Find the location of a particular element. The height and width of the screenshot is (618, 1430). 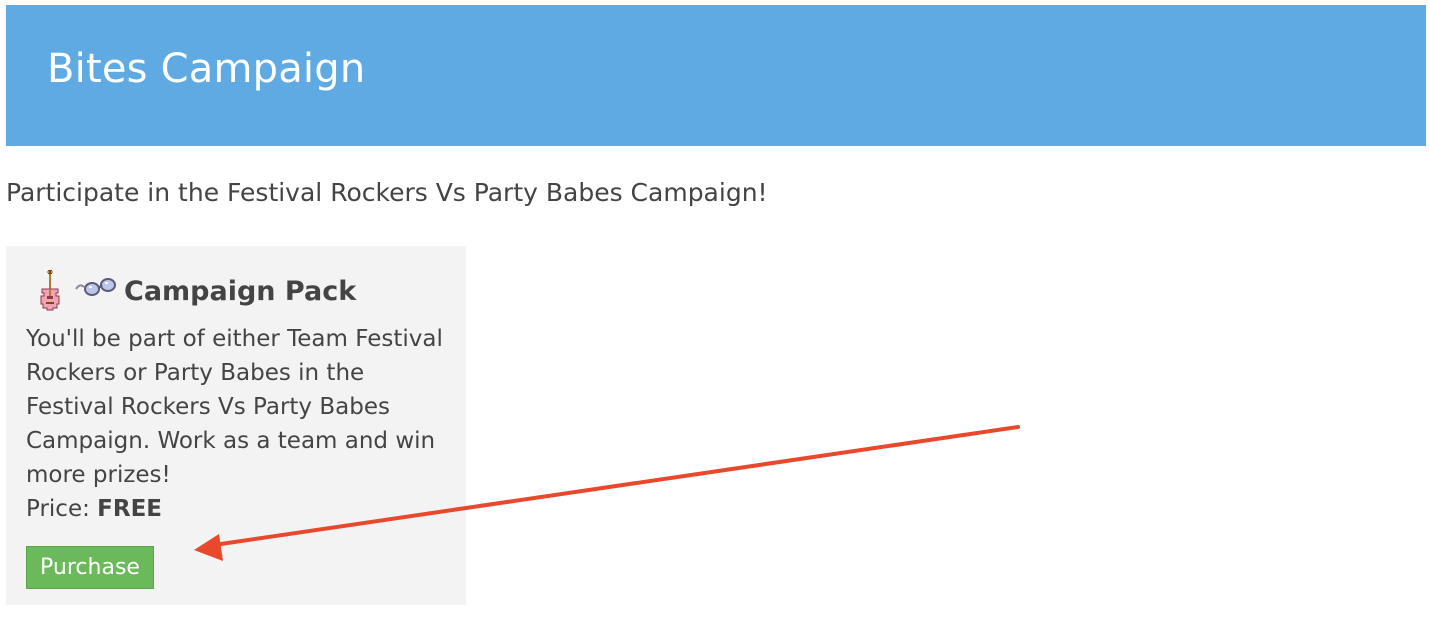

pack-title-row: Campaign Pack is located at coordinates (194, 291).